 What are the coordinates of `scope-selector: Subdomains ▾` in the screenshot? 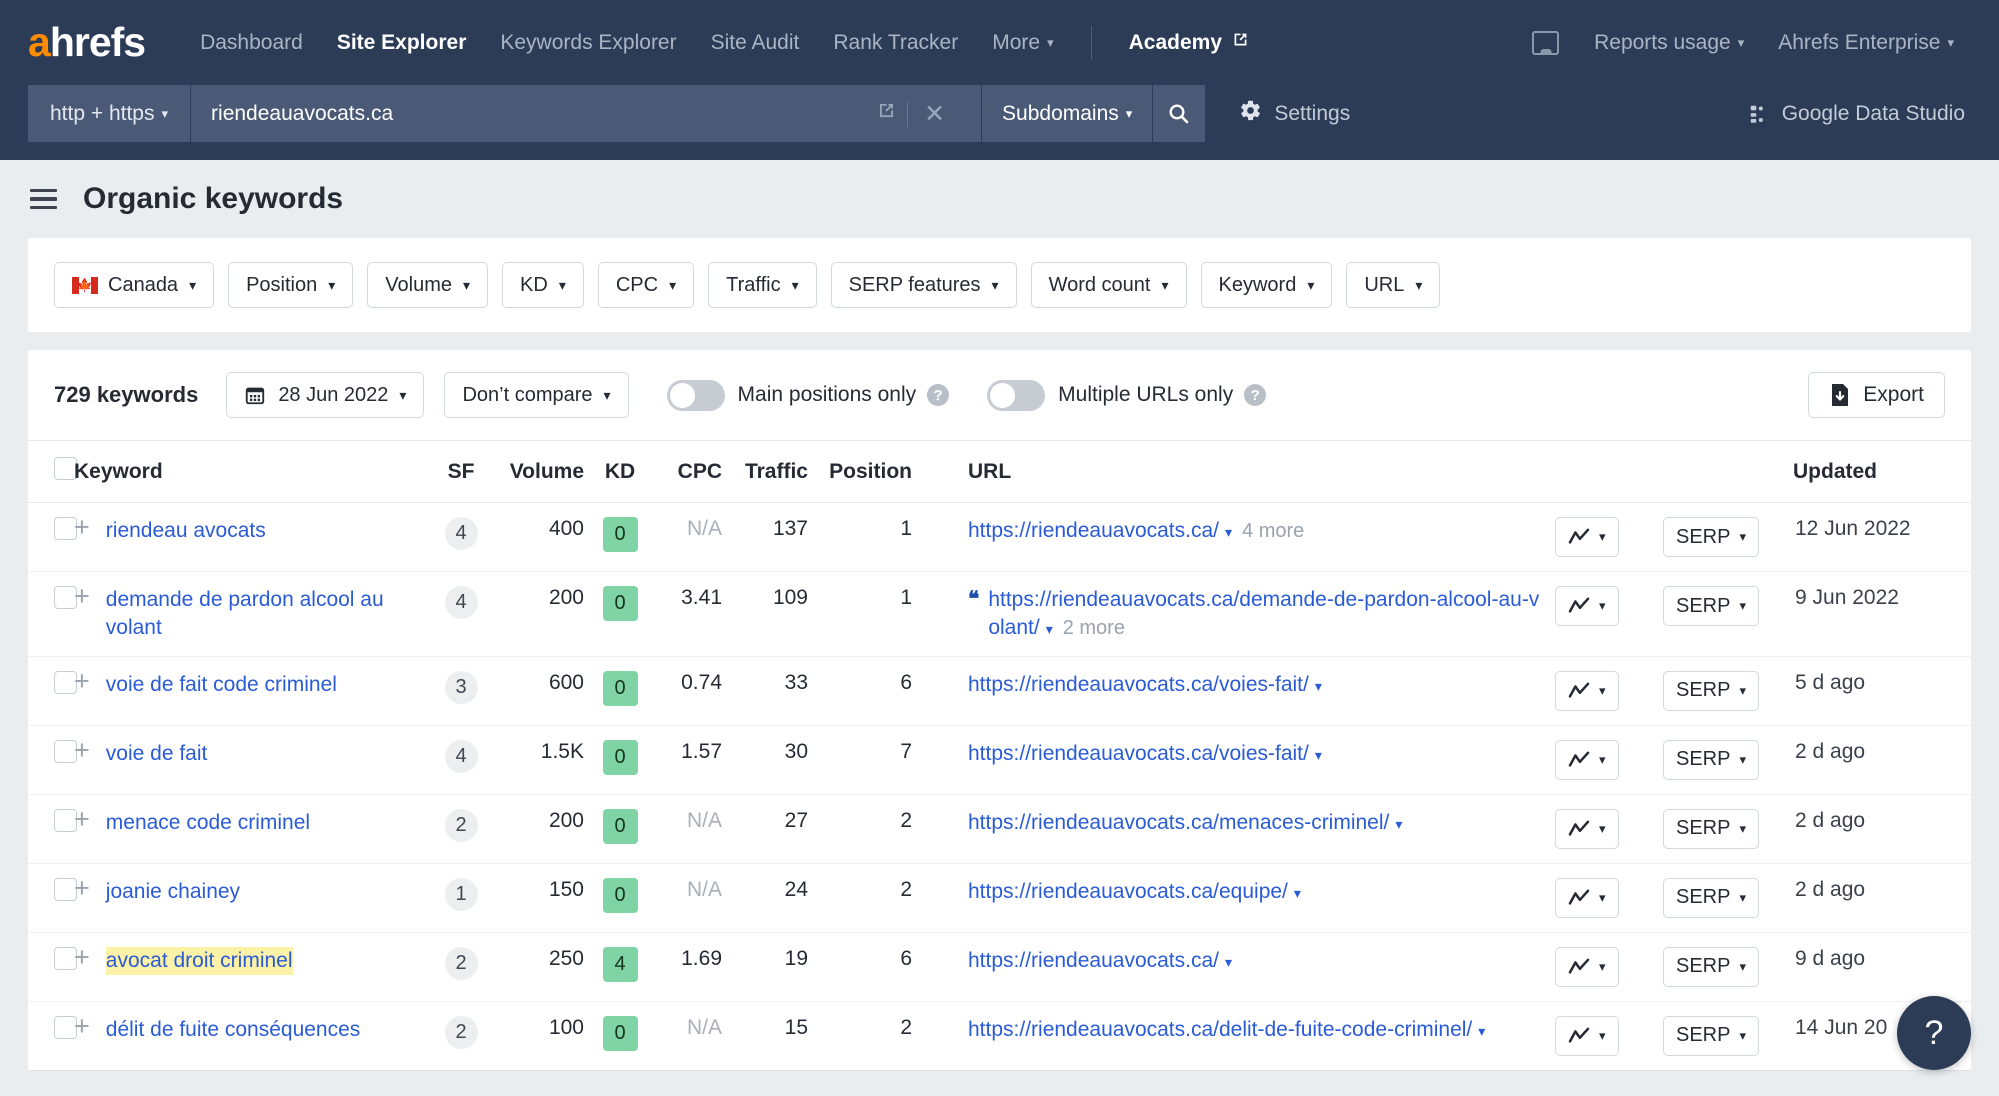 It's located at (1067, 113).